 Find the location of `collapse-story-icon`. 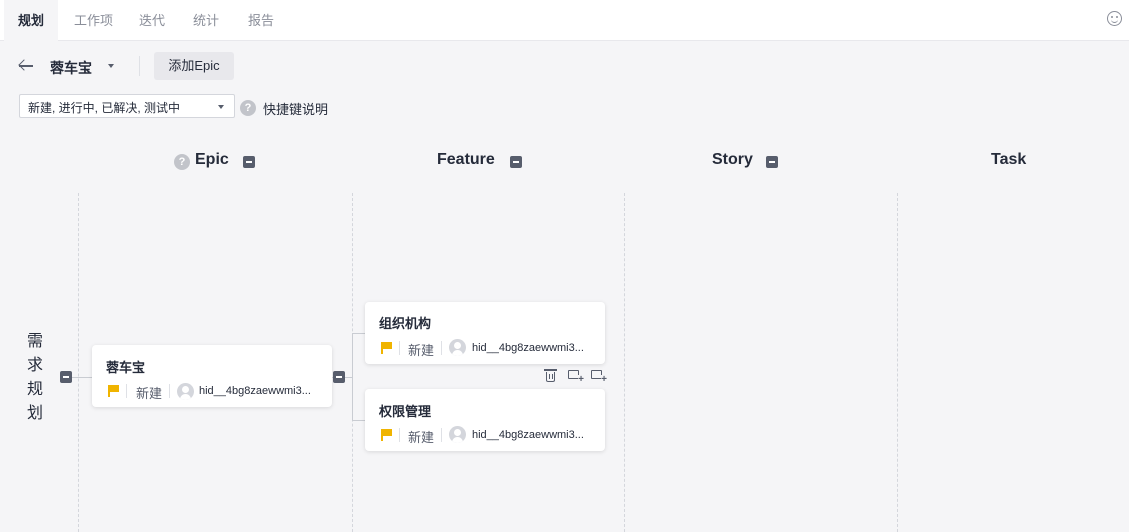

collapse-story-icon is located at coordinates (772, 162).